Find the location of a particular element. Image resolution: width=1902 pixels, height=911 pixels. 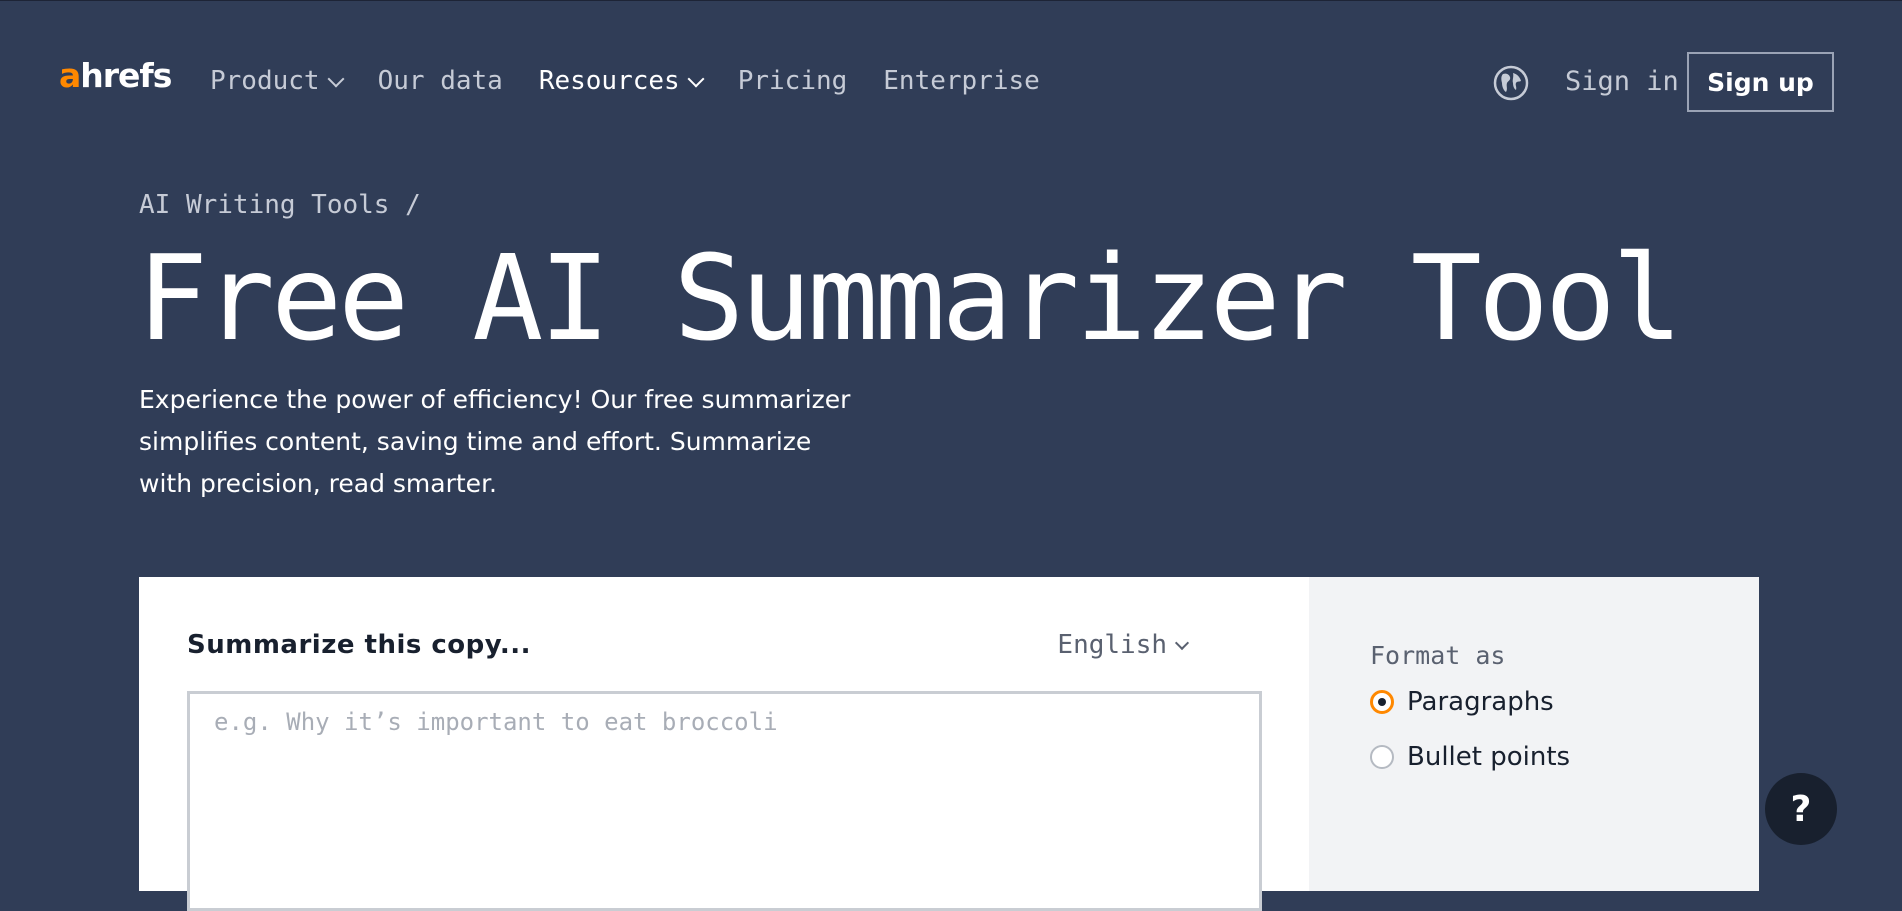

nav-resources: Resources is located at coordinates (621, 81).